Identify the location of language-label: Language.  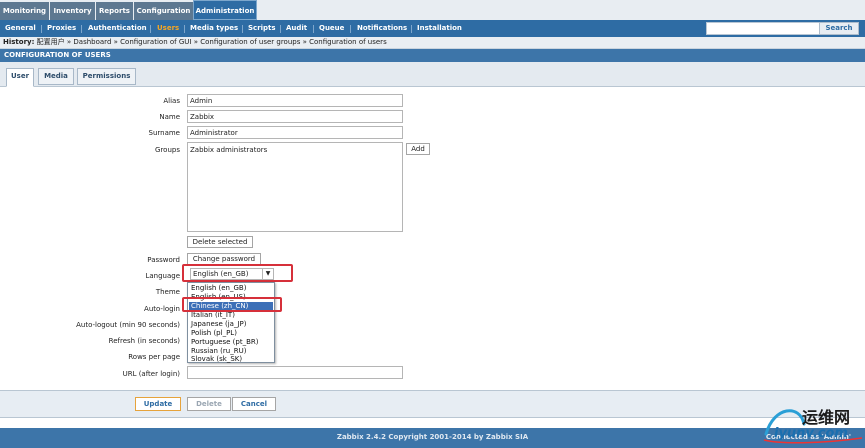
(162, 276).